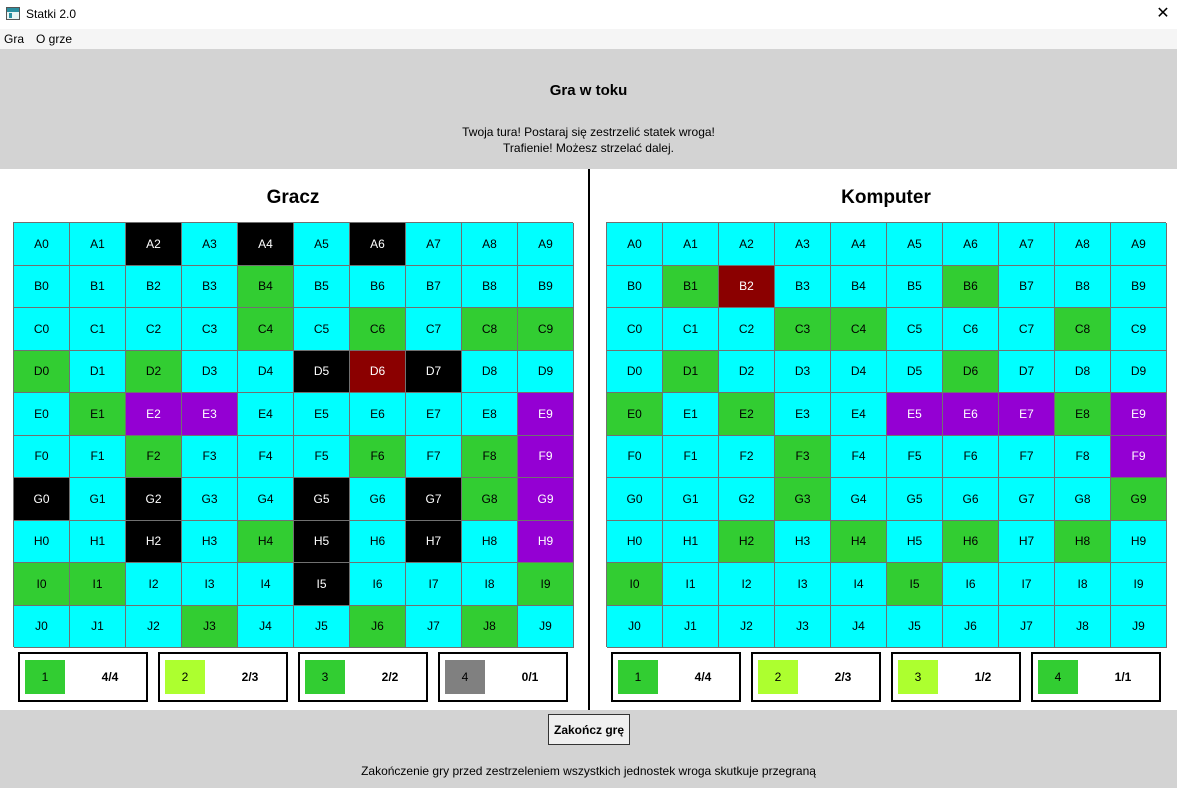 This screenshot has width=1177, height=788. Describe the element at coordinates (546, 456) in the screenshot. I see `player-cell-F9: F9` at that location.